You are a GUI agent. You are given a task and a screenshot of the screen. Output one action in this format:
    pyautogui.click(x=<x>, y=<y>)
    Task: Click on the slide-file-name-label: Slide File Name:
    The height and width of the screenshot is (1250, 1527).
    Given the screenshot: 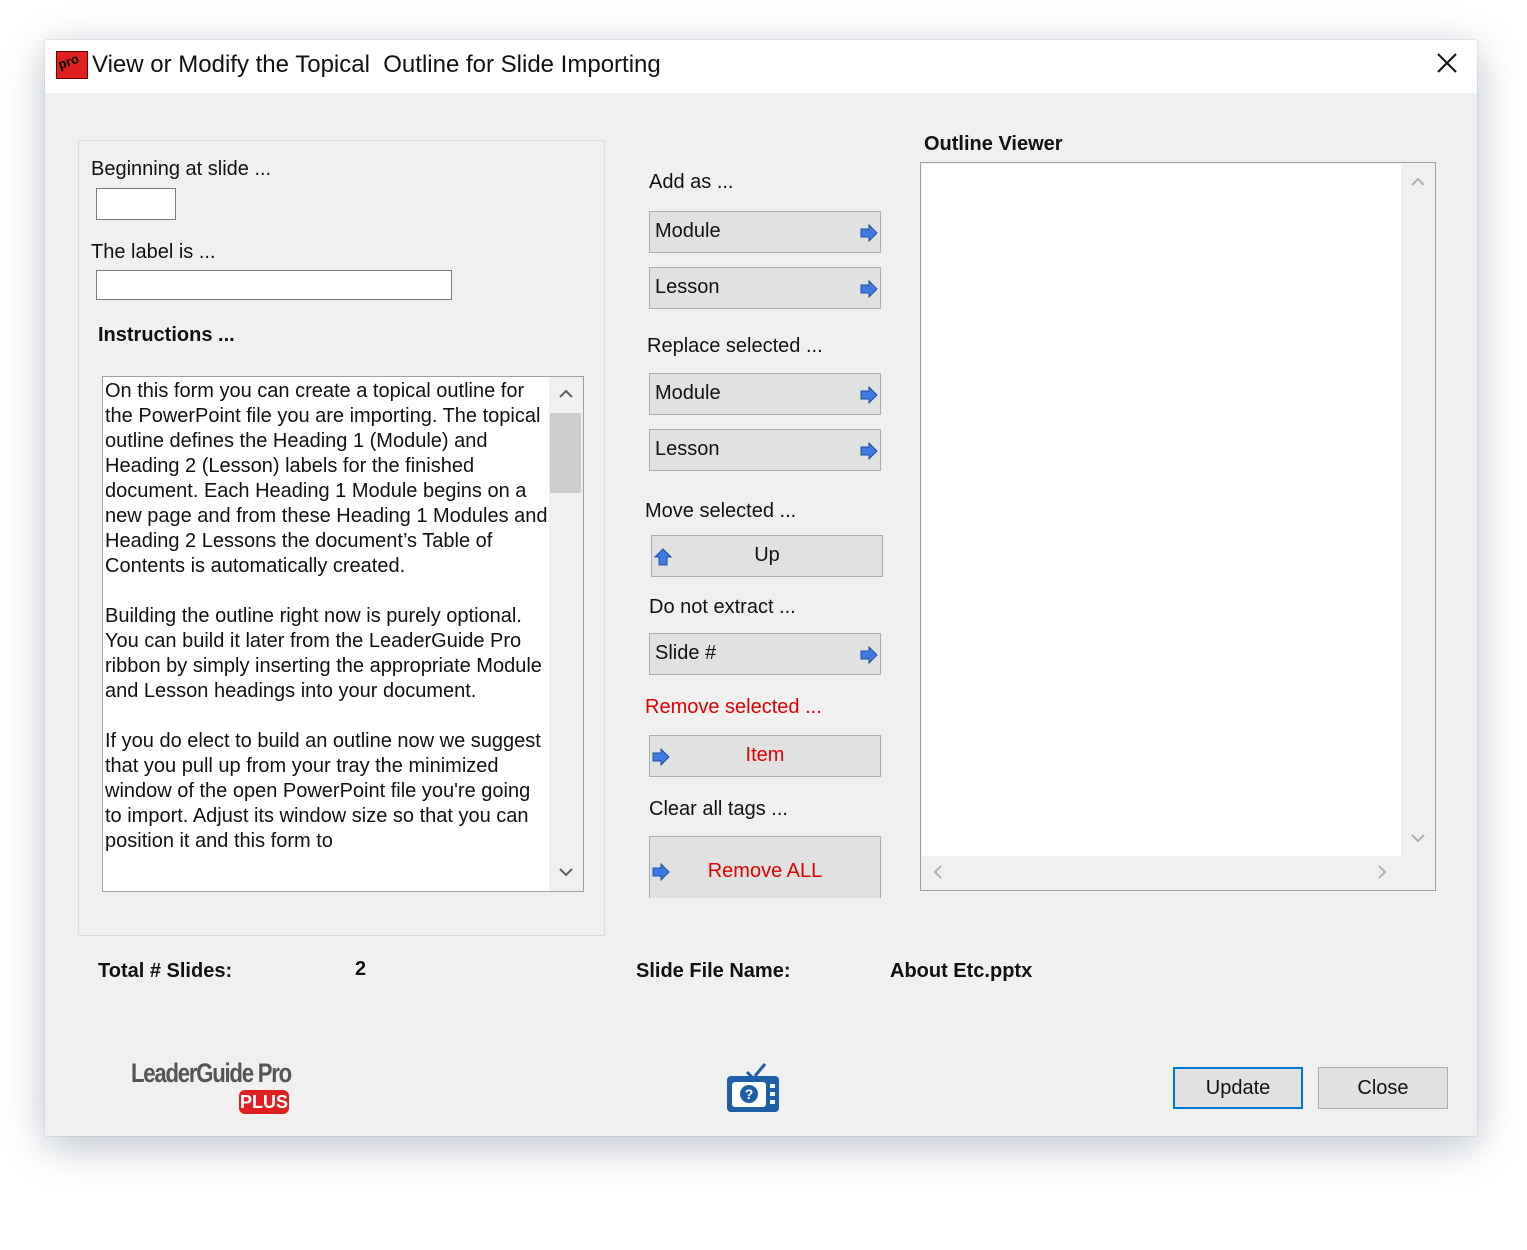 What is the action you would take?
    pyautogui.click(x=713, y=971)
    